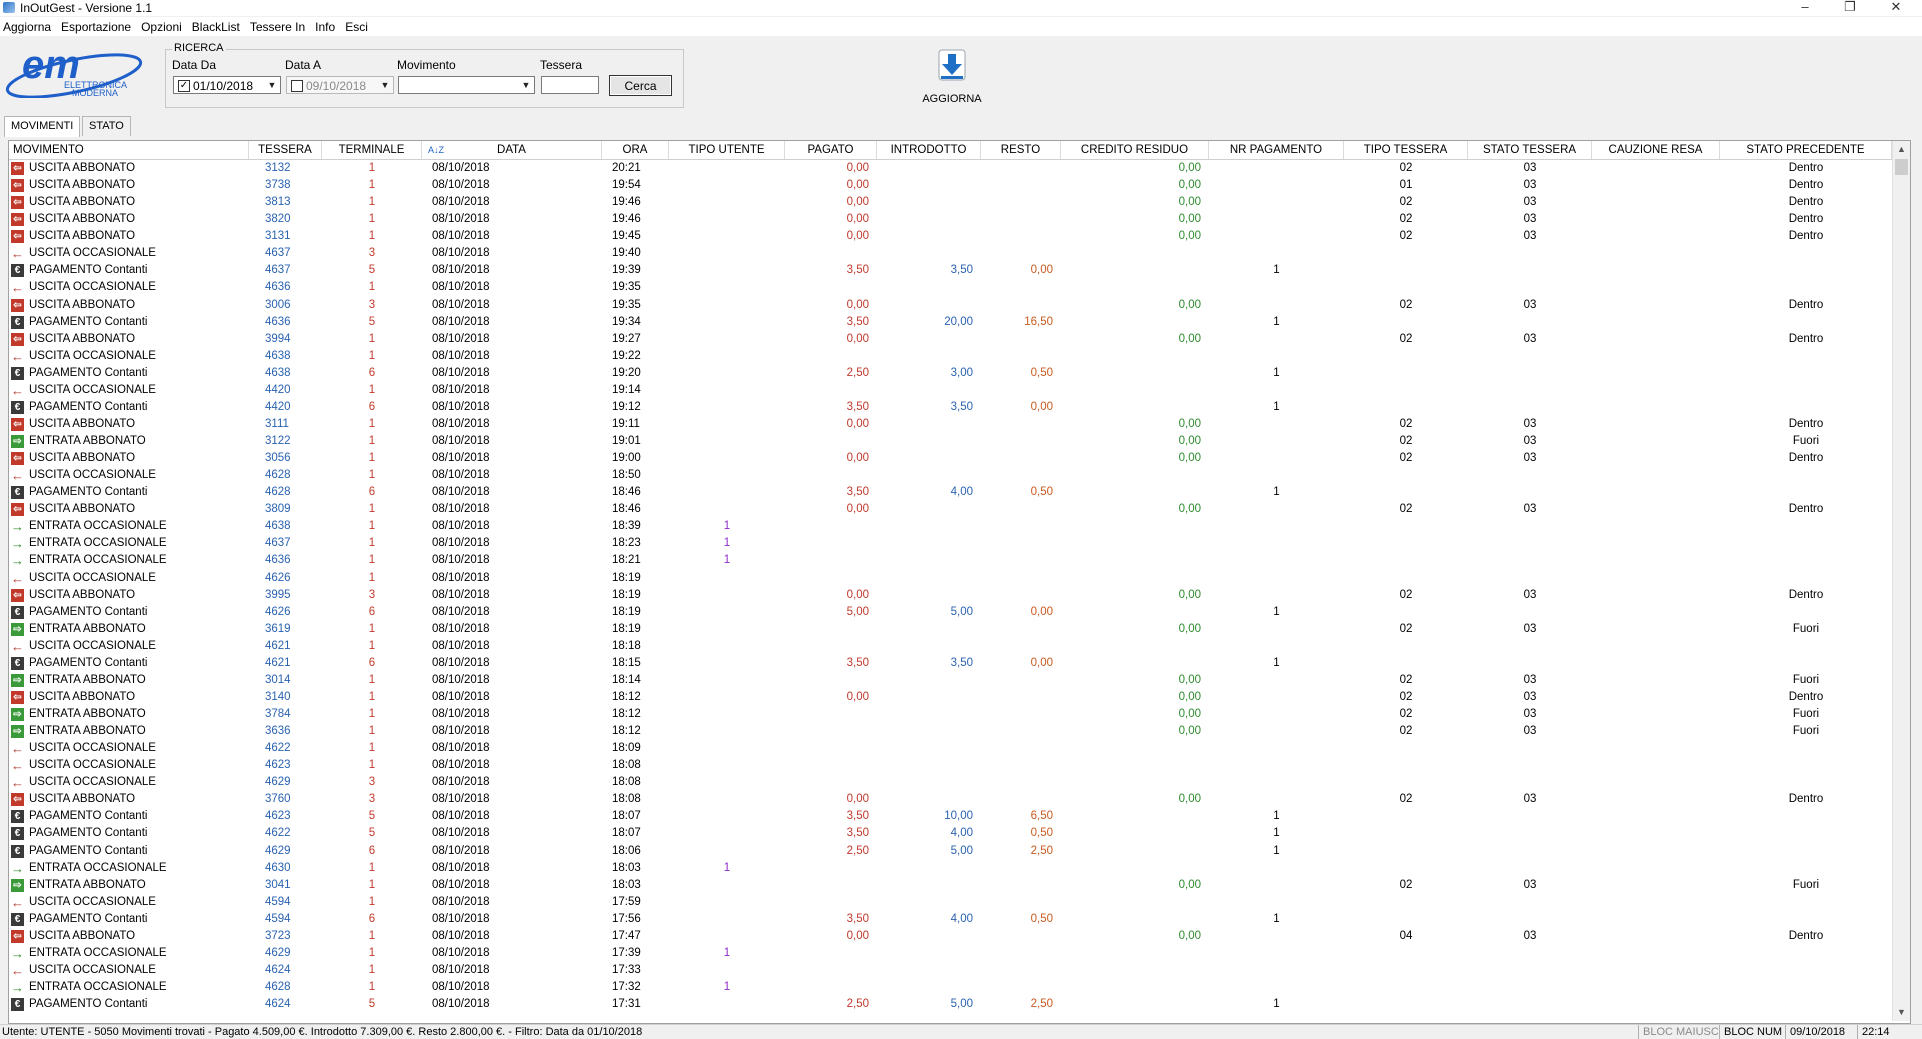 This screenshot has height=1039, width=1922. What do you see at coordinates (297, 86) in the screenshot?
I see `data-a-checkbox` at bounding box center [297, 86].